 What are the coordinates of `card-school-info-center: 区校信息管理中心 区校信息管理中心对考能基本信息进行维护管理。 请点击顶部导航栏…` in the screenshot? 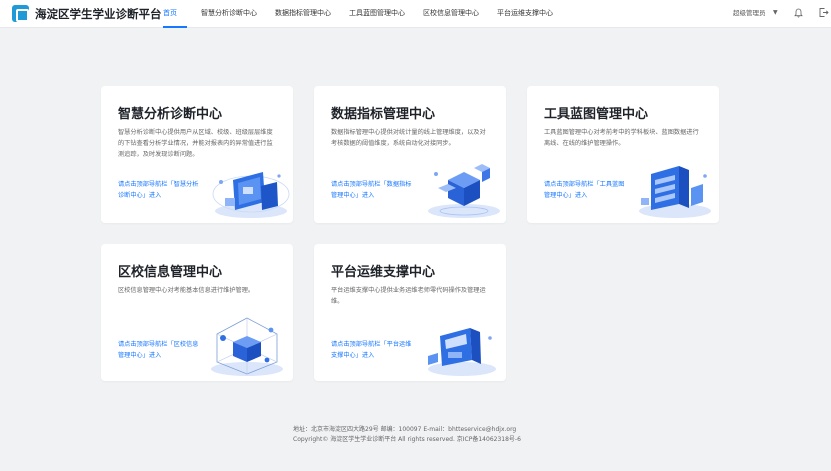 It's located at (197, 312).